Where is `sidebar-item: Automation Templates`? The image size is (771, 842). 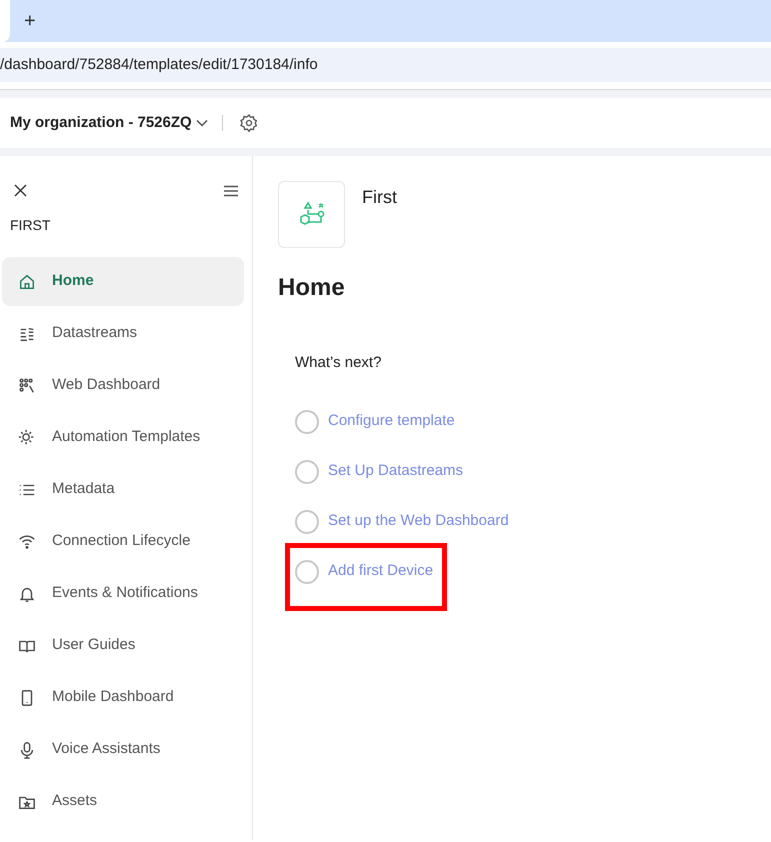
sidebar-item: Automation Templates is located at coordinates (123, 437).